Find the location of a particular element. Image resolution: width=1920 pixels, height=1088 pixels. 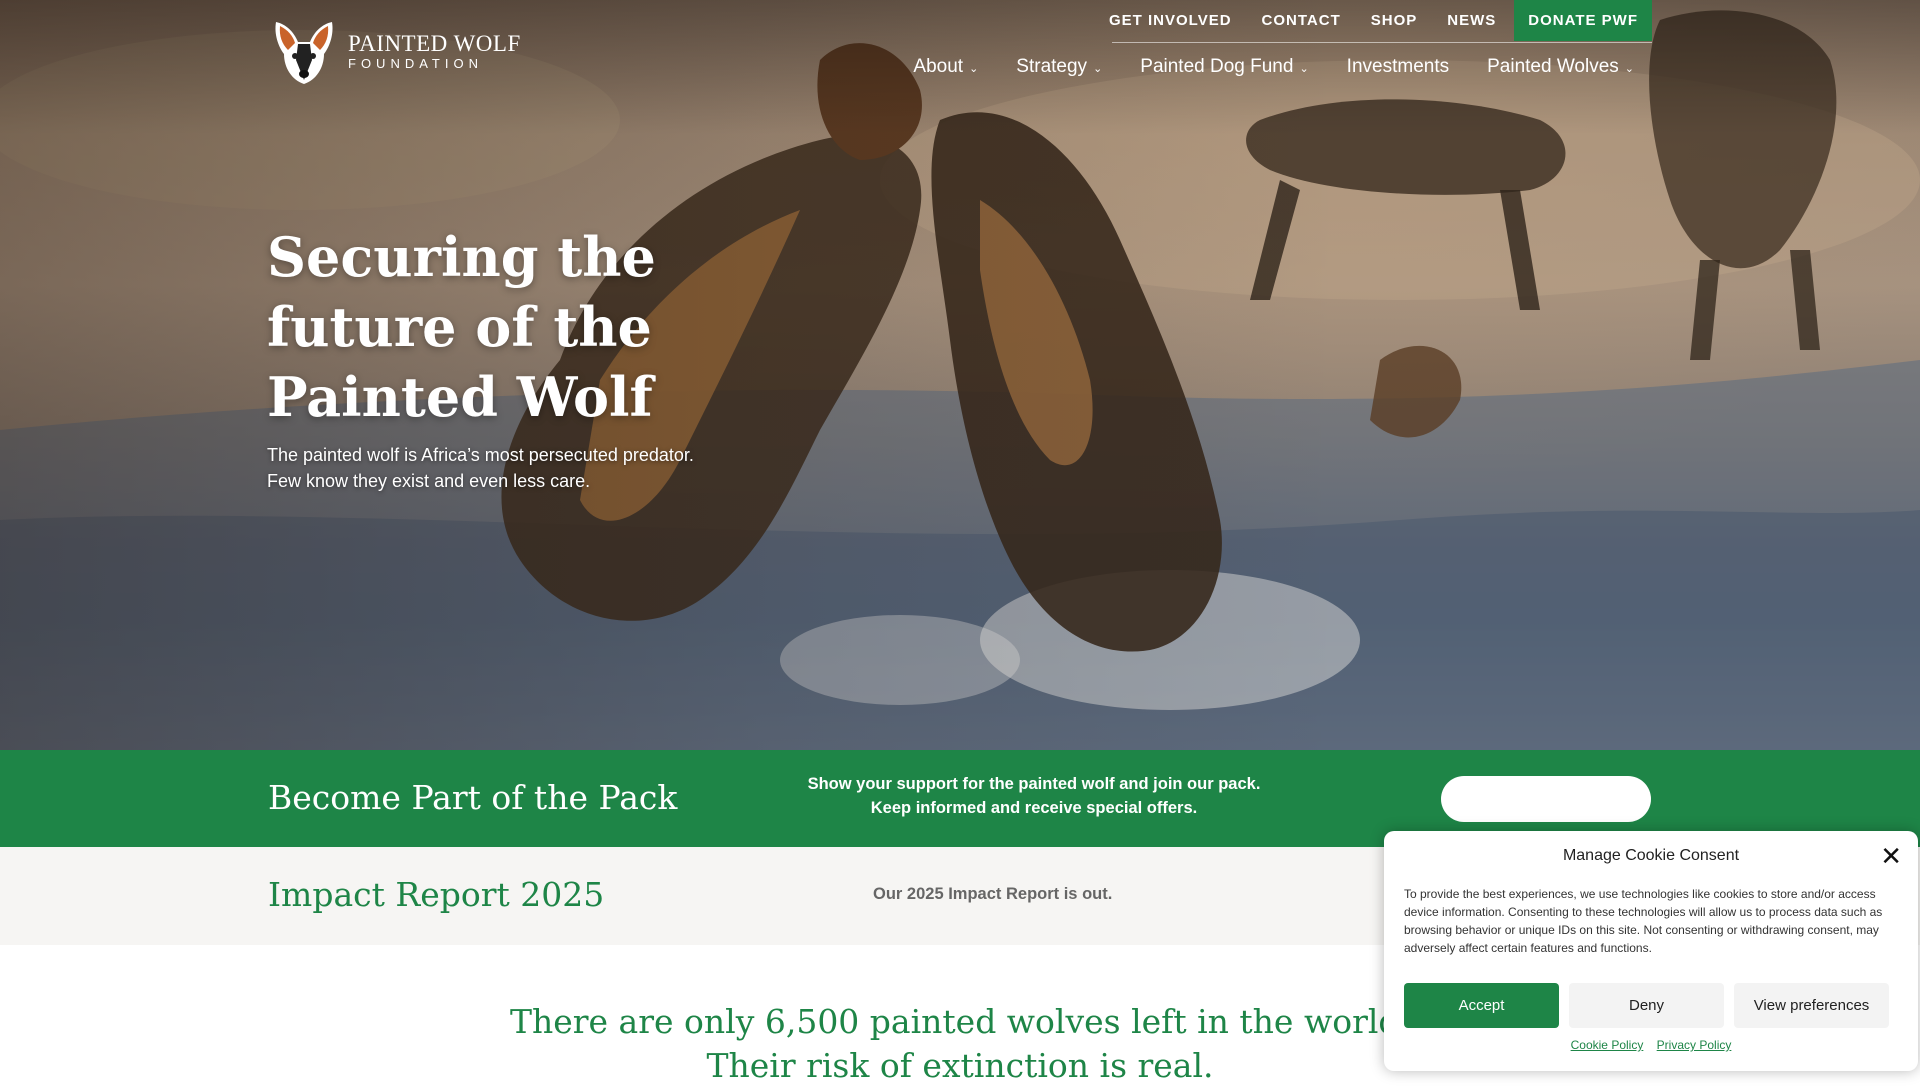

nav-shop: SHOP is located at coordinates (1394, 20).